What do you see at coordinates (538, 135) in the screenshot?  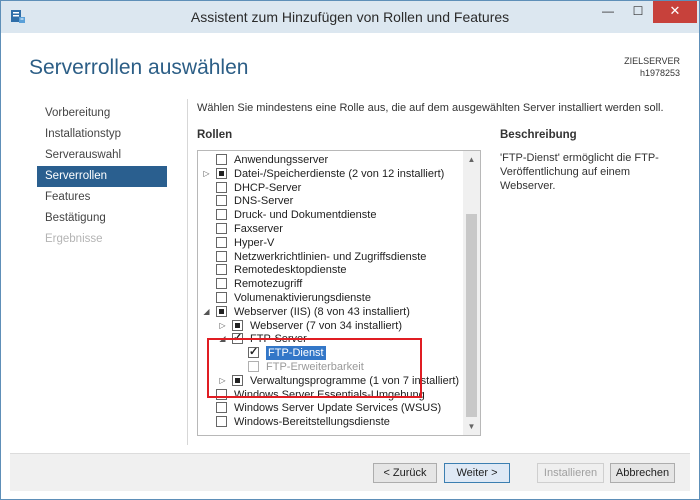 I see `description-heading: Beschreibung` at bounding box center [538, 135].